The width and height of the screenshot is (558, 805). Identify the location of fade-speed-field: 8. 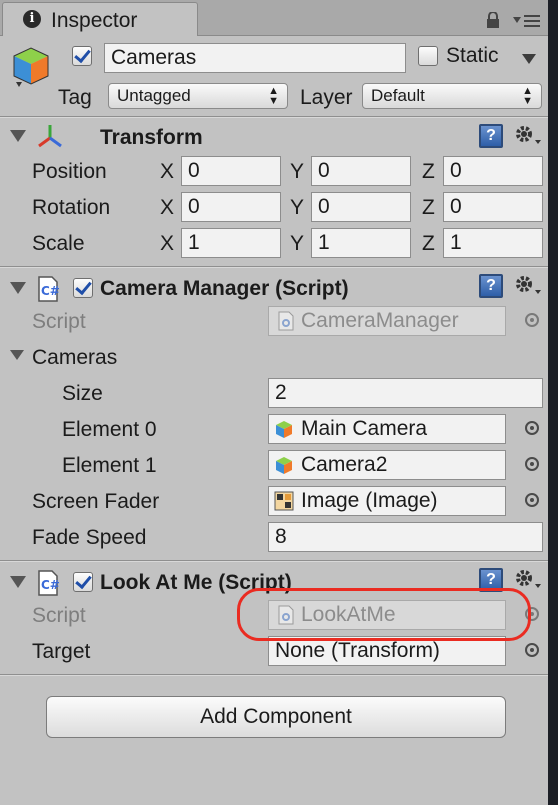
(405, 537).